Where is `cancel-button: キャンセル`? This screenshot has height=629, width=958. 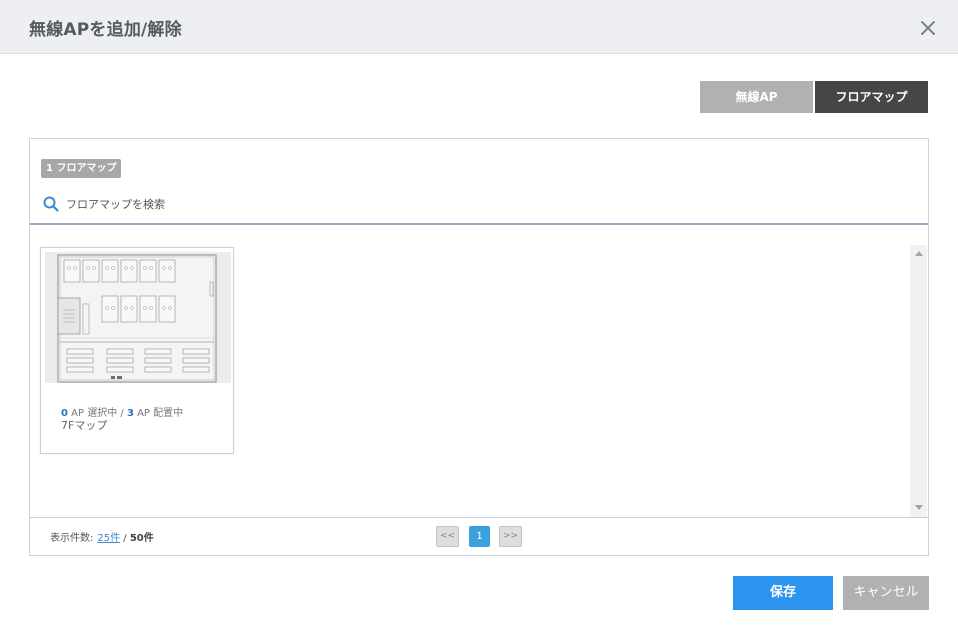
cancel-button: キャンセル is located at coordinates (886, 593).